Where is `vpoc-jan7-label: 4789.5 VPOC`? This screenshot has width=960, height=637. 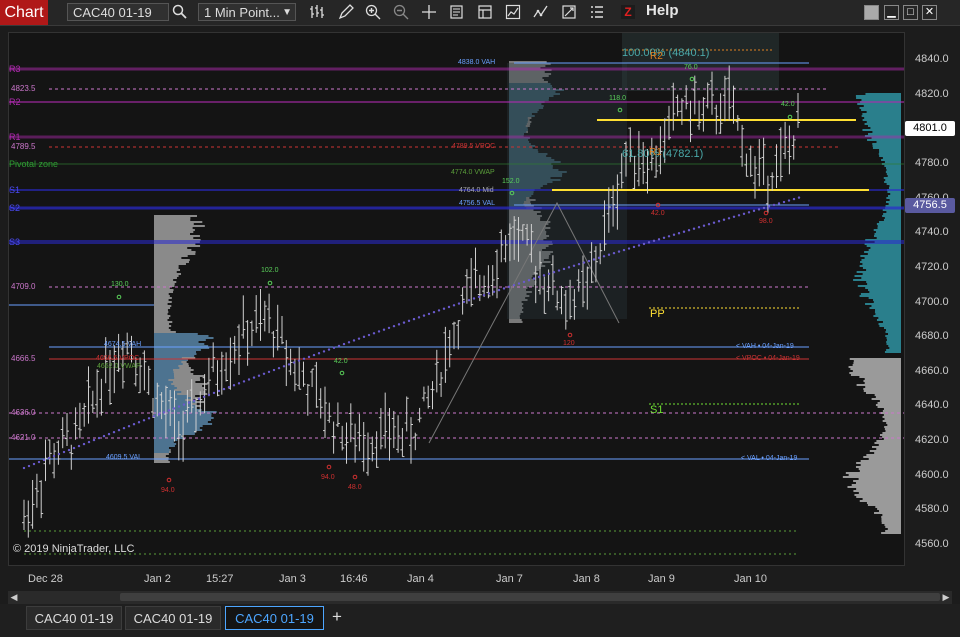
vpoc-jan7-label: 4789.5 VPOC is located at coordinates (474, 146).